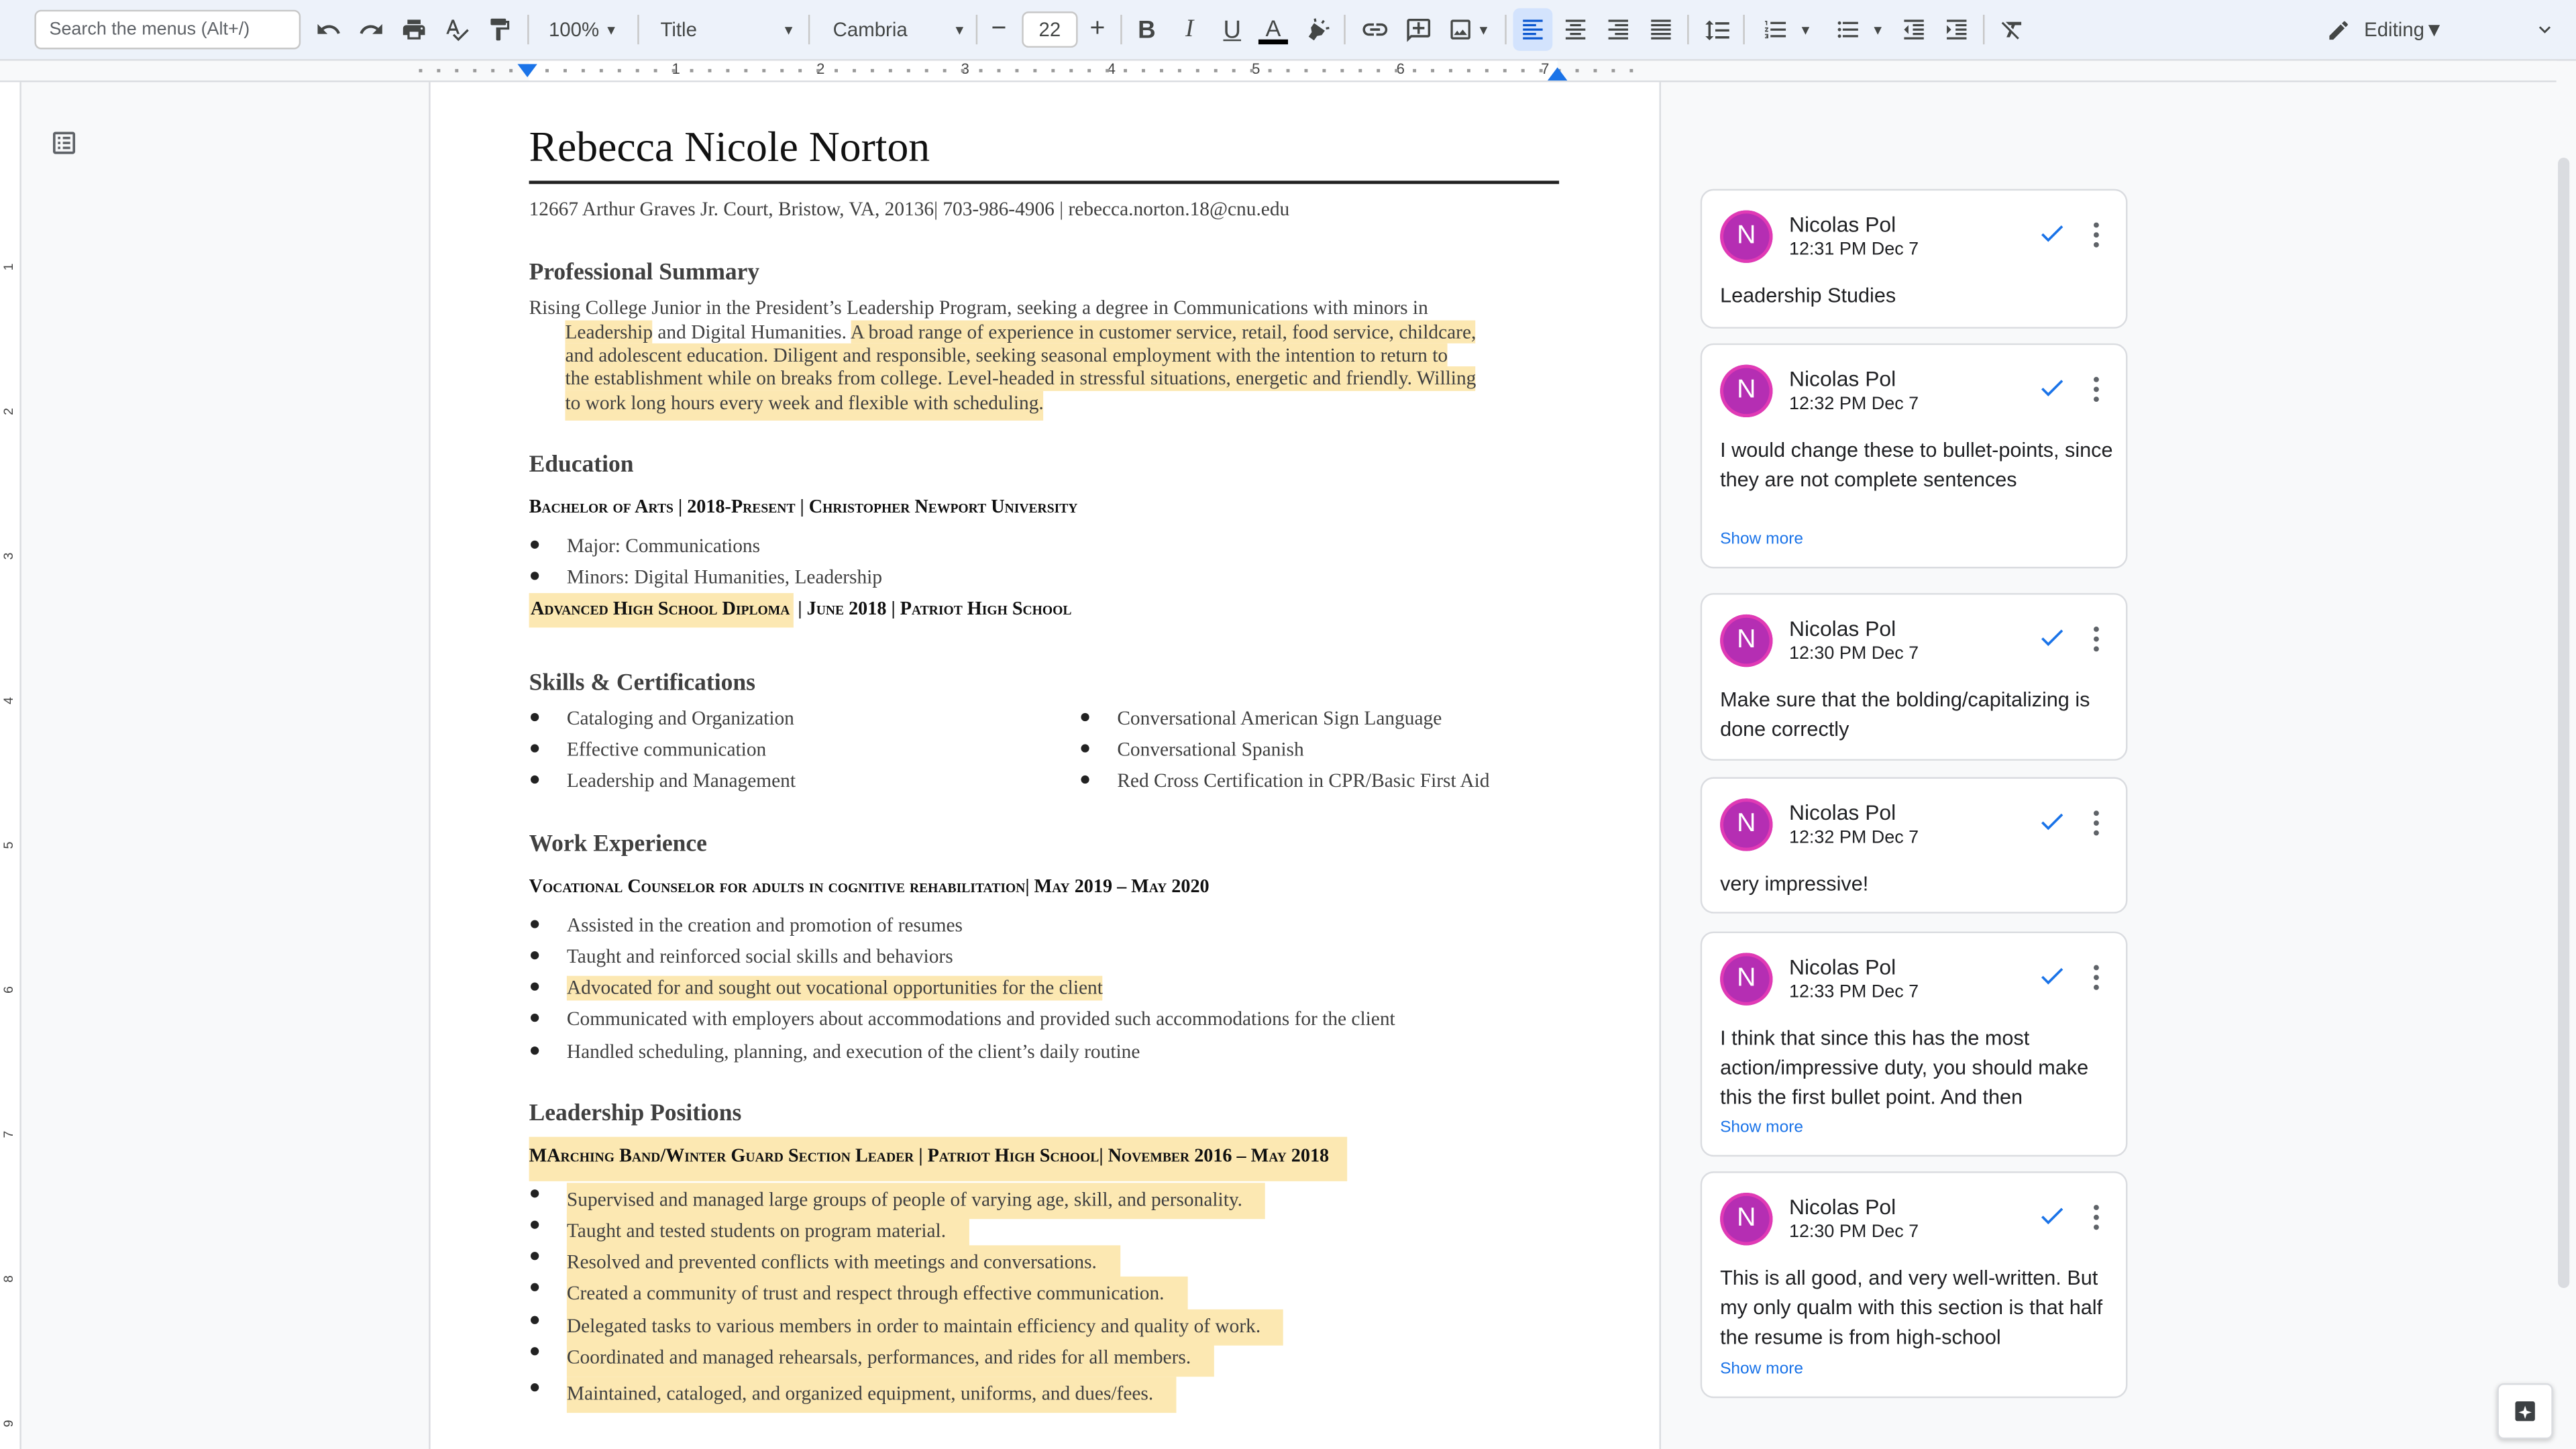 The width and height of the screenshot is (2576, 1449). What do you see at coordinates (1050, 29) in the screenshot?
I see `font-size-input: 22` at bounding box center [1050, 29].